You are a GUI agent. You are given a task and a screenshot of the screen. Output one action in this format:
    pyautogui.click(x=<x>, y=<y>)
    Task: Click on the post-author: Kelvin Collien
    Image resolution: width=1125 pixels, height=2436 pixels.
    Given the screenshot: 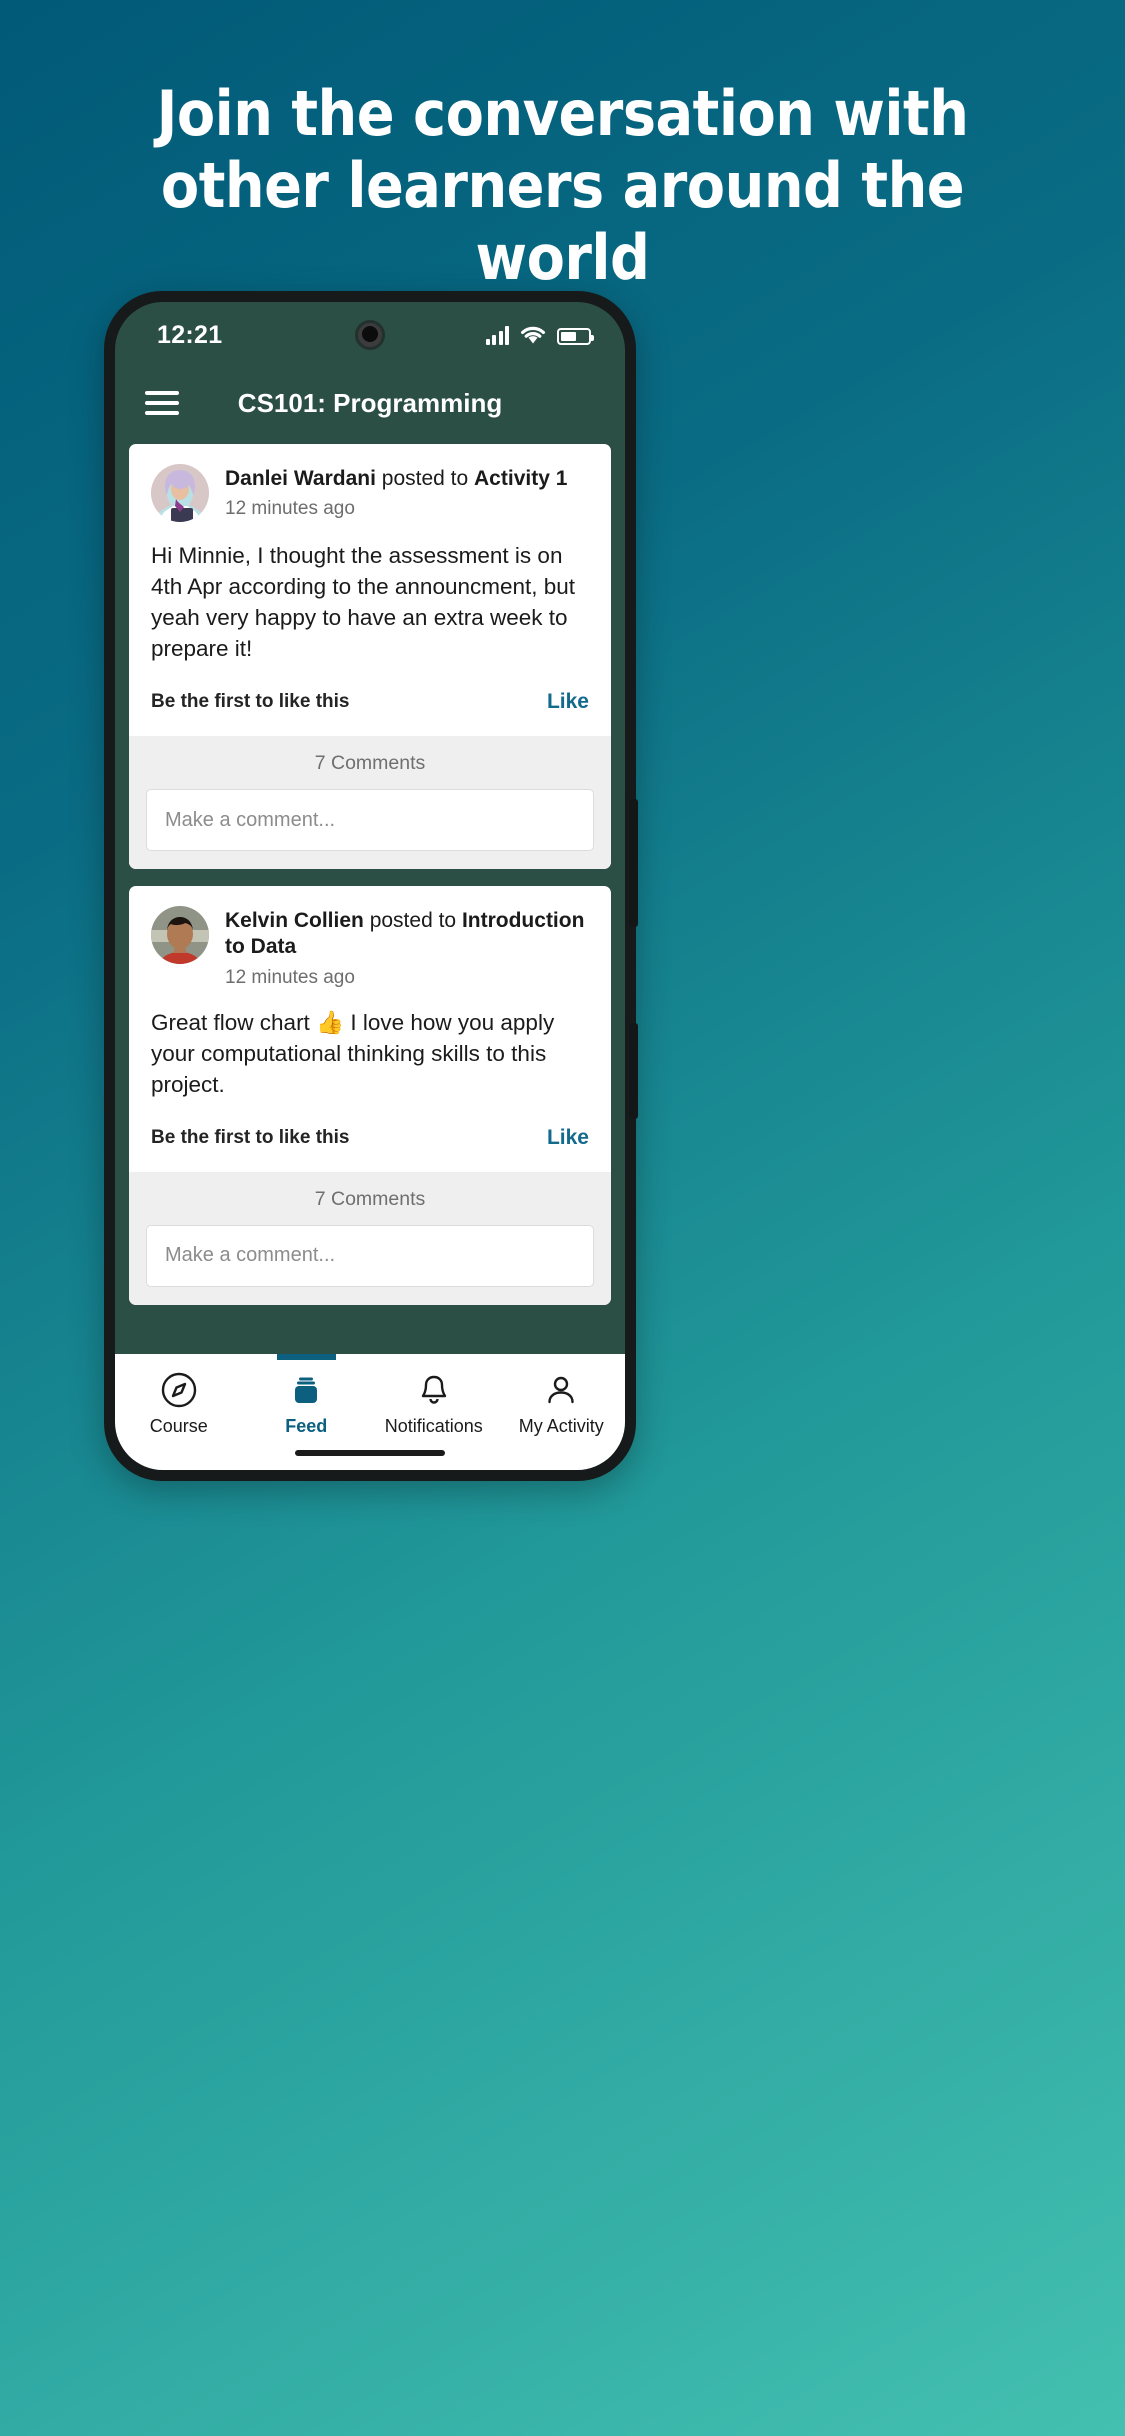 What is the action you would take?
    pyautogui.click(x=294, y=920)
    